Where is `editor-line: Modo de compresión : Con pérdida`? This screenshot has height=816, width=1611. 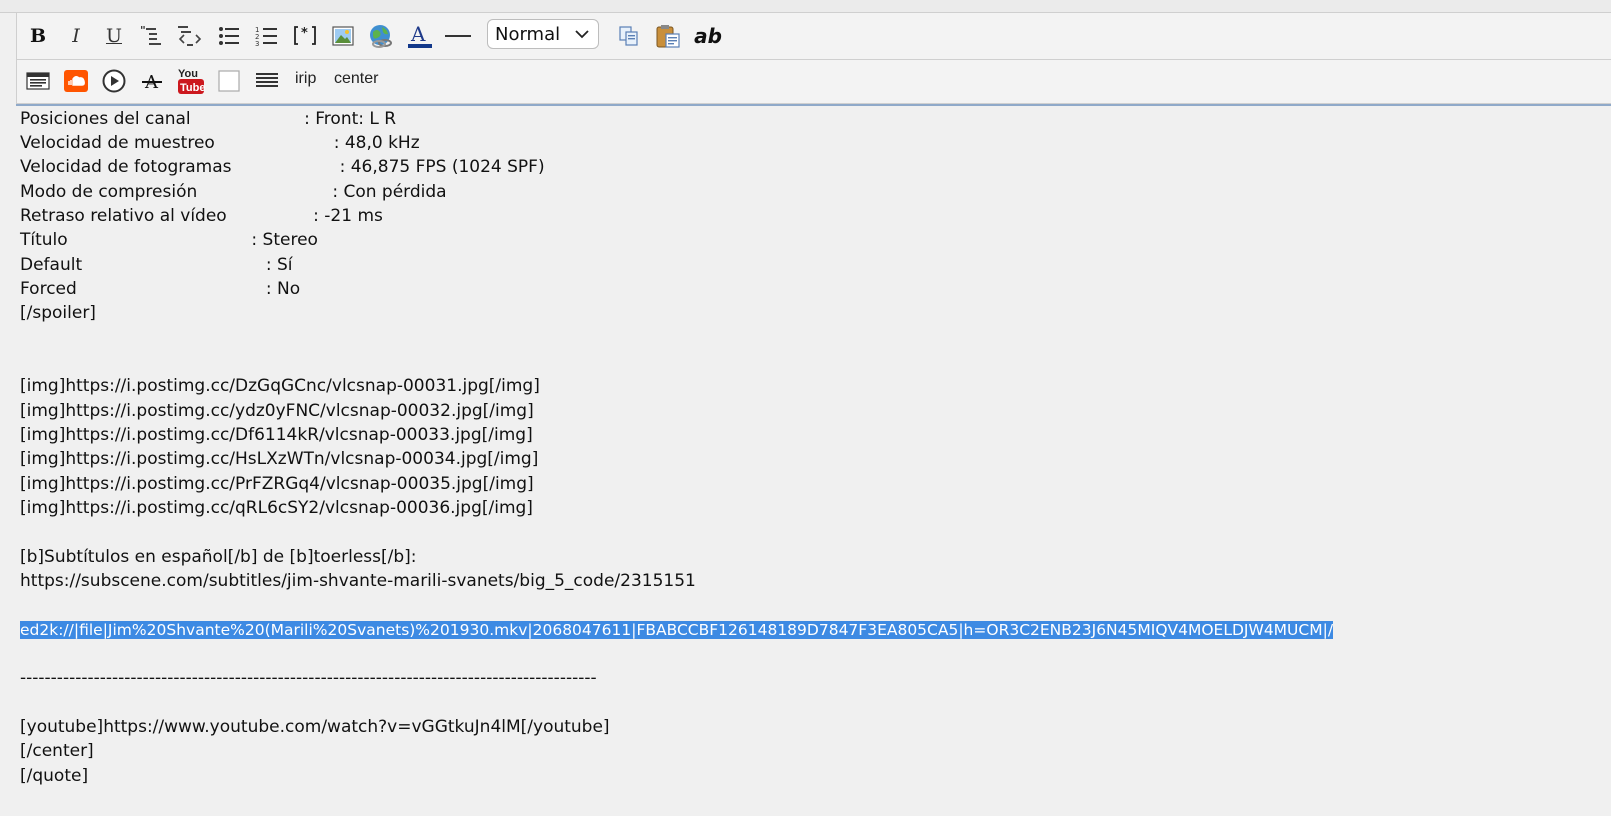
editor-line: Modo de compresión : Con pérdida is located at coordinates (233, 192).